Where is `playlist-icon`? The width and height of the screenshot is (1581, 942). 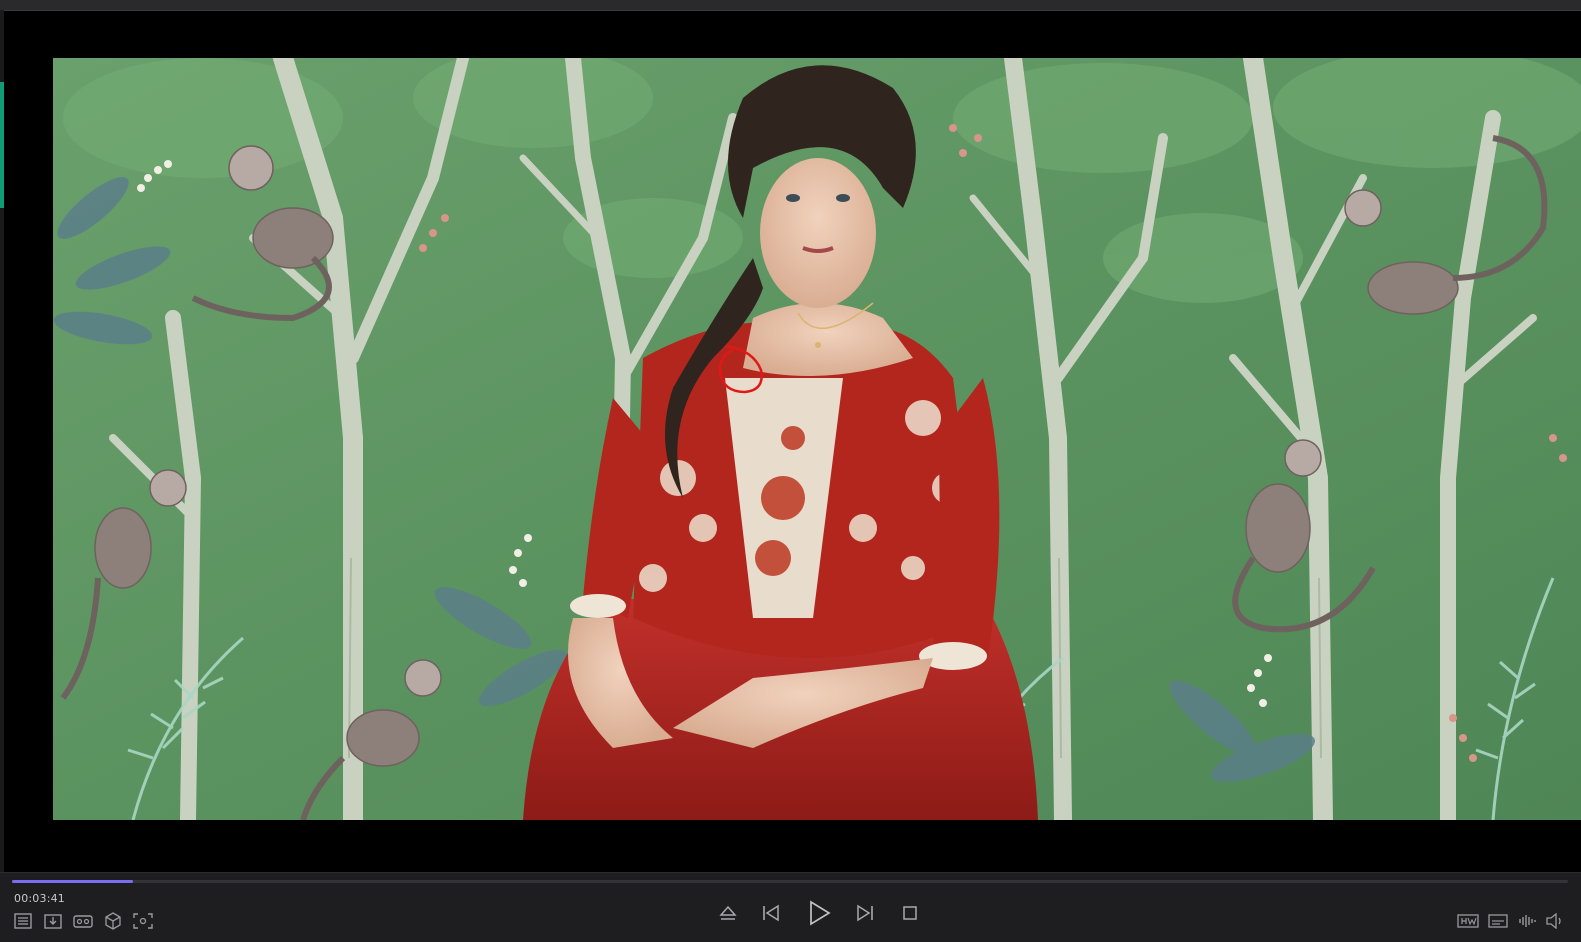
playlist-icon is located at coordinates (23, 921).